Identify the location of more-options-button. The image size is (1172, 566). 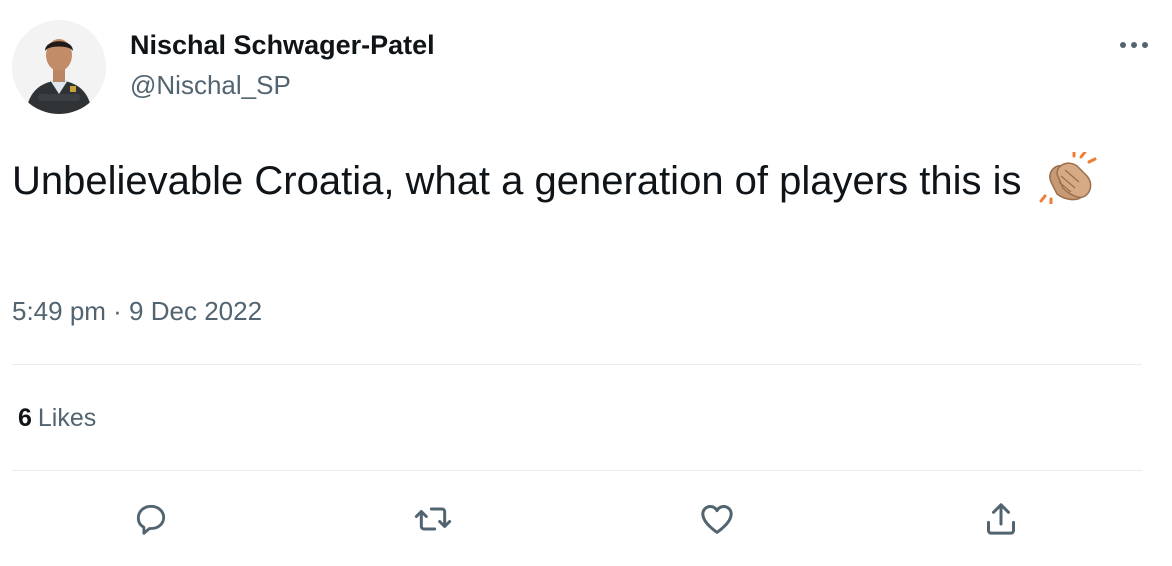
(1134, 45).